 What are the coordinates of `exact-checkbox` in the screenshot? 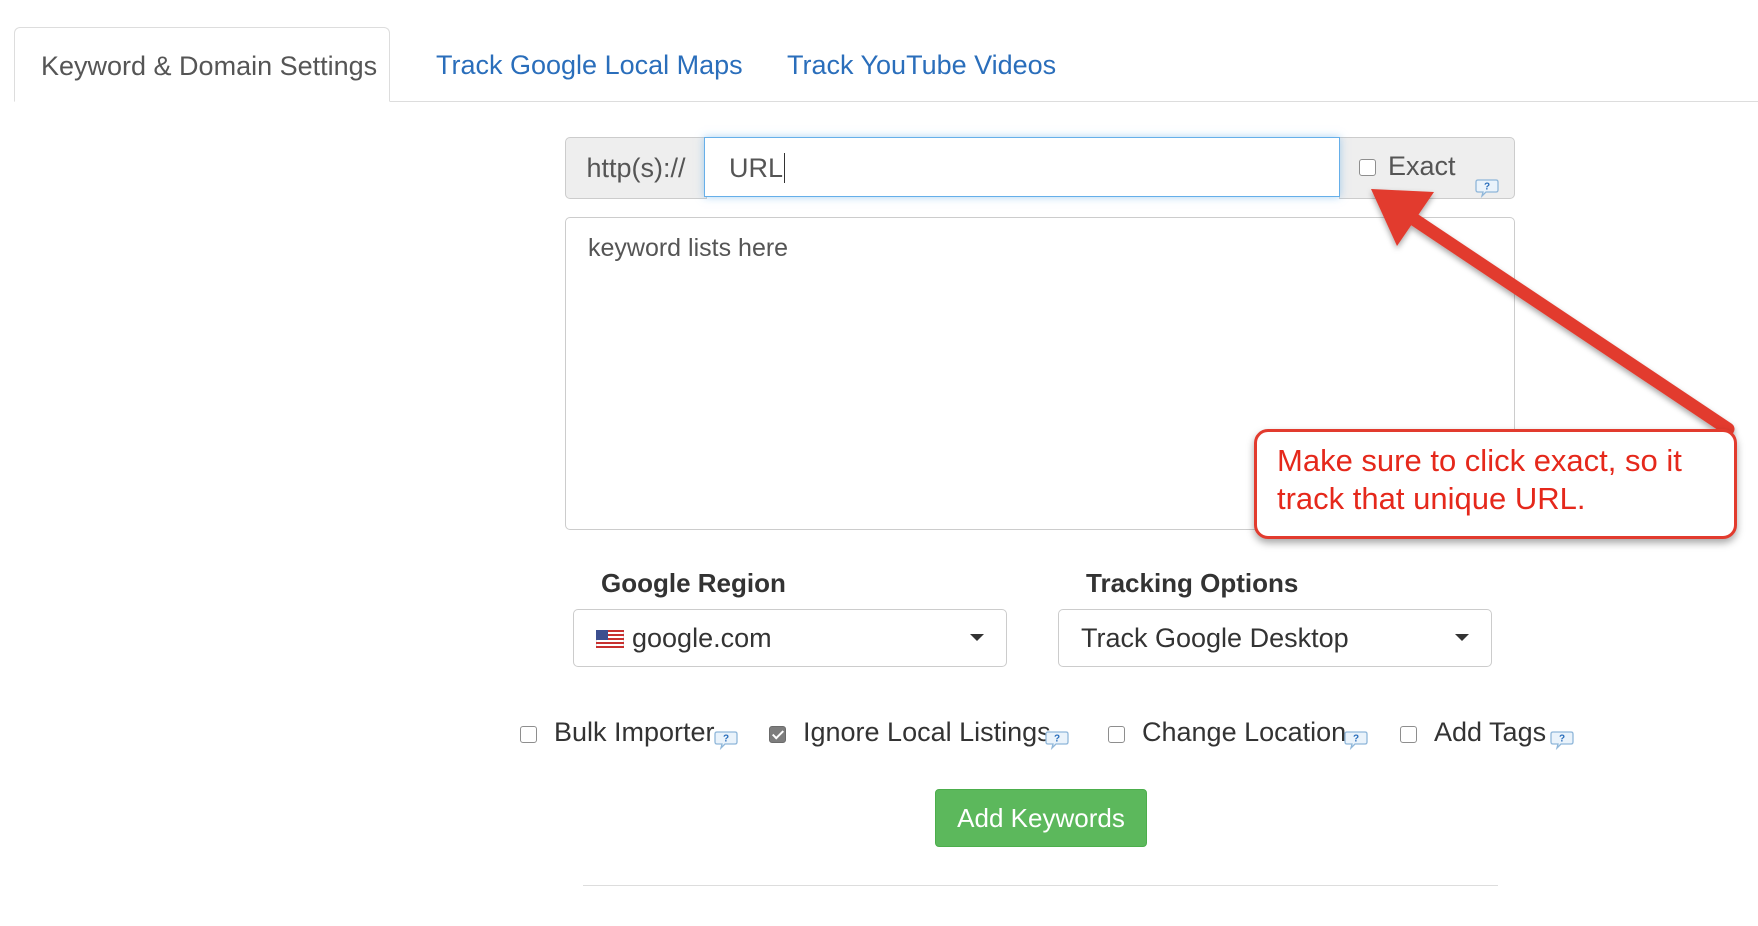 It's located at (1367, 167).